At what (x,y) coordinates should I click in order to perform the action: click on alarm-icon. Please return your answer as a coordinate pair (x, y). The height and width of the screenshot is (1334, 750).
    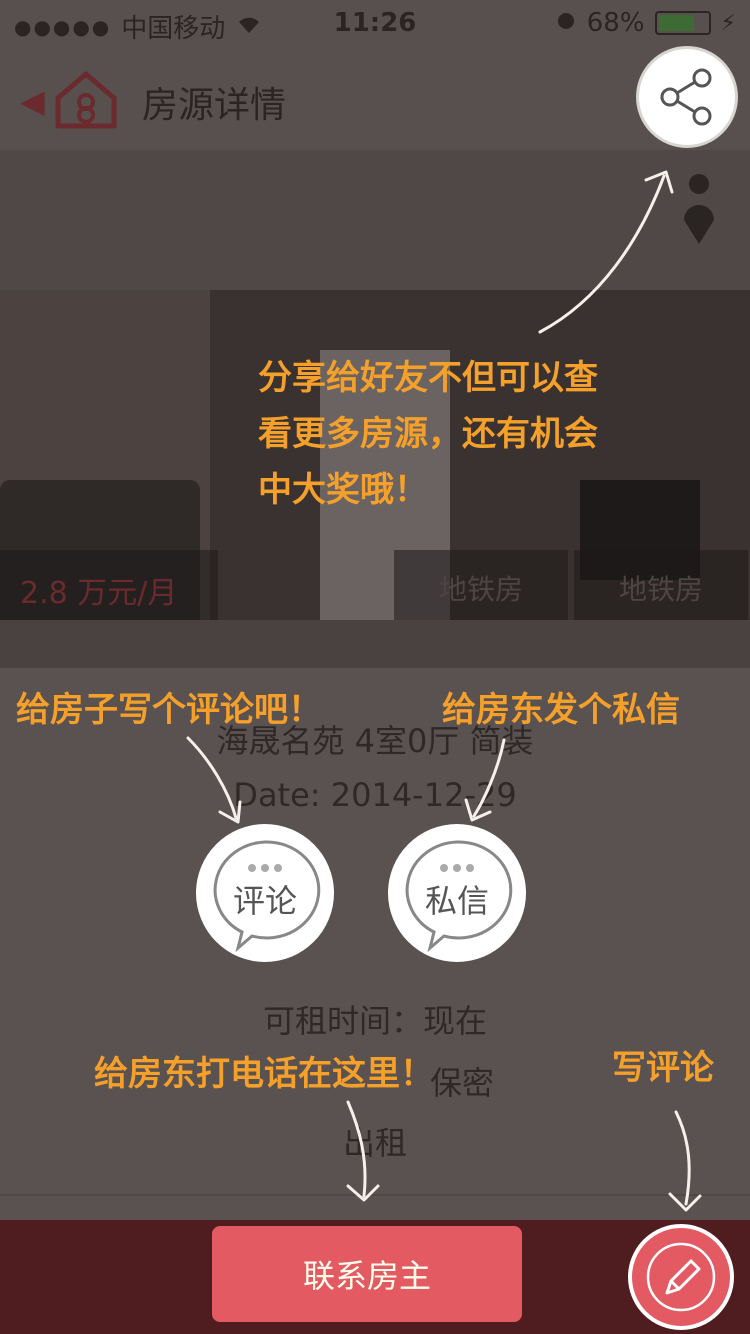
    Looking at the image, I should click on (566, 23).